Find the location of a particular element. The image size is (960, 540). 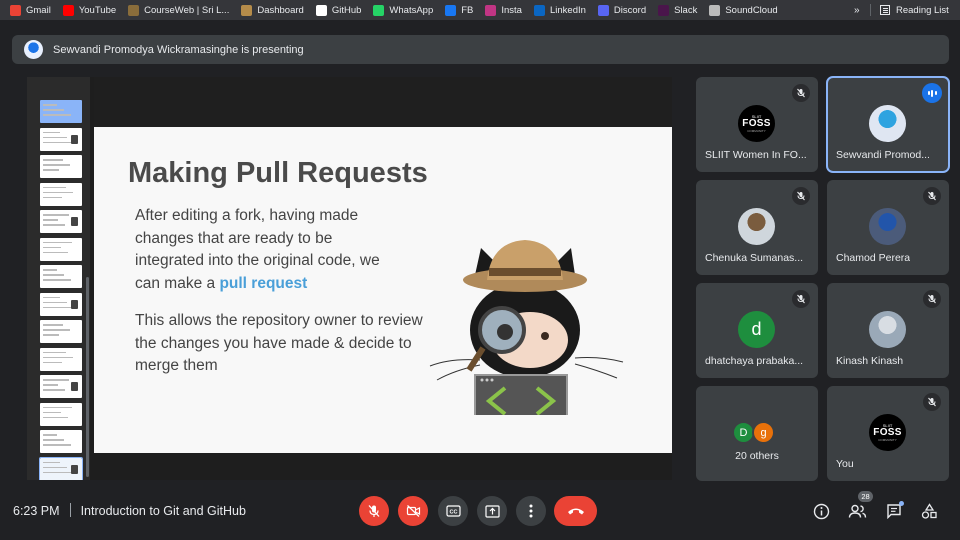

captions-button: CC is located at coordinates (453, 511).